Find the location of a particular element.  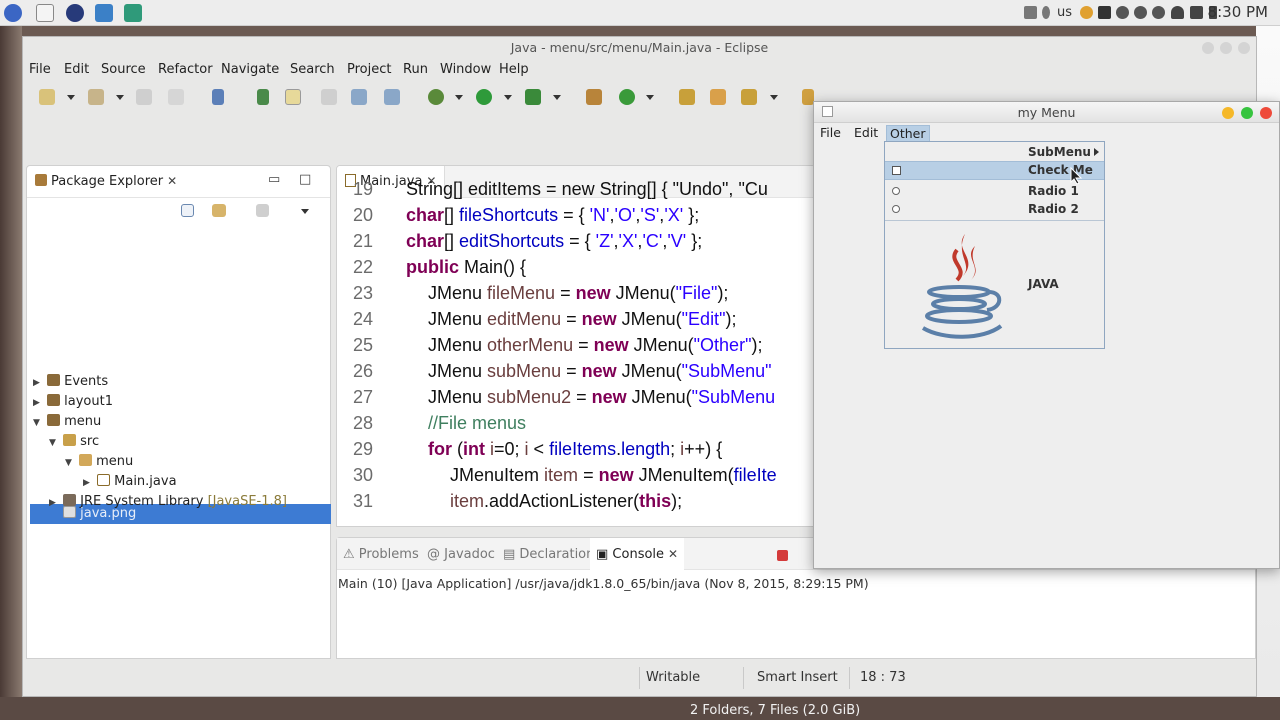

tree-item-events: ▶ Events is located at coordinates (70, 382).